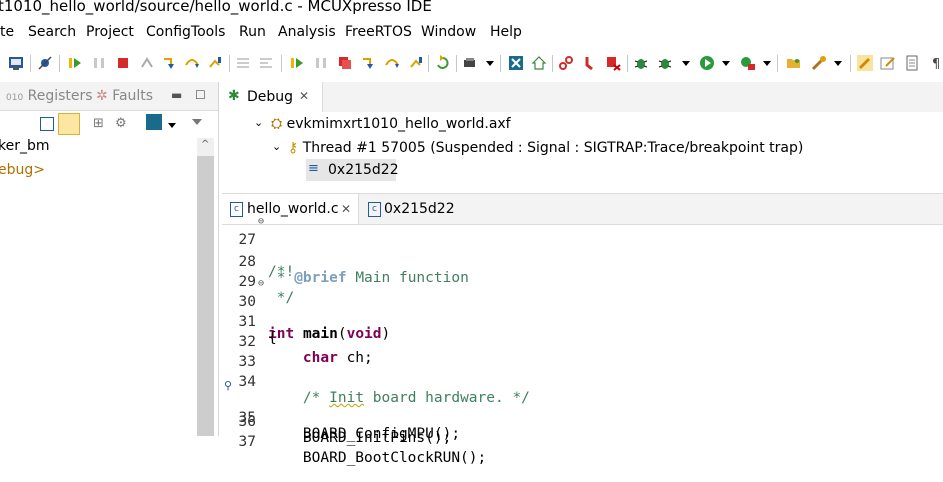  I want to click on tree-item-debug: ebug>, so click(22, 170).